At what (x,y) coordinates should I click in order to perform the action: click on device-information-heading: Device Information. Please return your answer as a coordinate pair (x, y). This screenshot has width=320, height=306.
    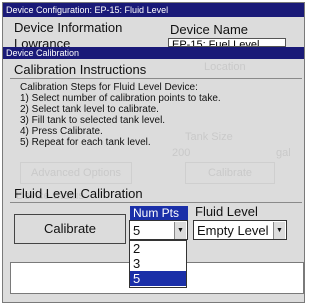
    Looking at the image, I should click on (68, 27).